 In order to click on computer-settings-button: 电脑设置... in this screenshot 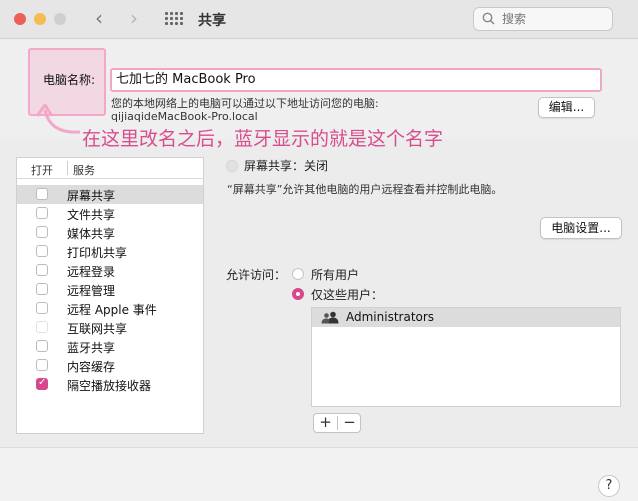, I will do `click(581, 228)`.